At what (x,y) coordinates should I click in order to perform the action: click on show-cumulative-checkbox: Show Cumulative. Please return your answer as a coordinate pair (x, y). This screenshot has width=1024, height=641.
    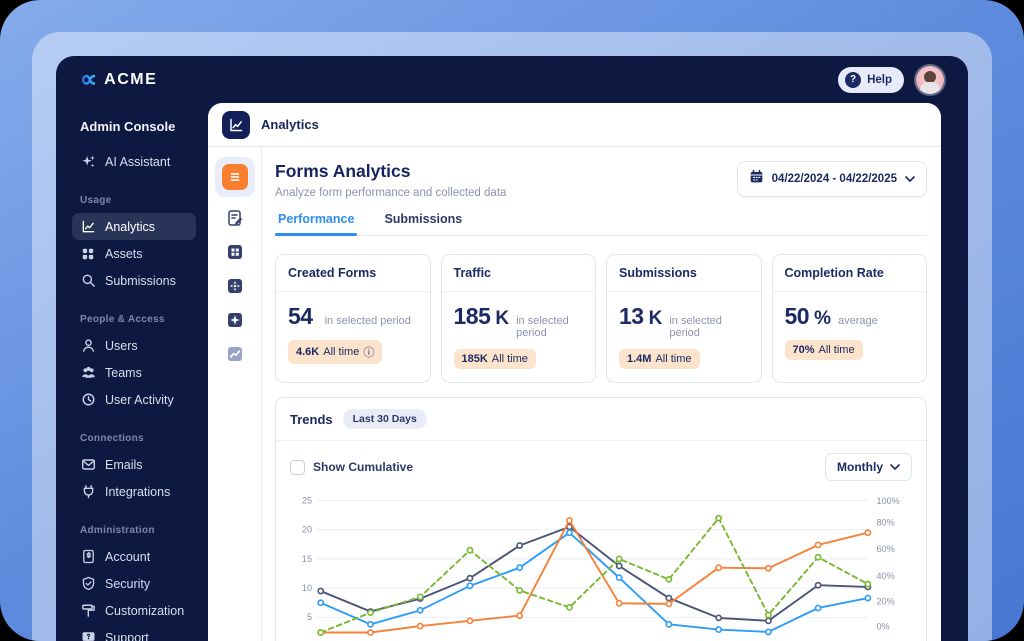
    Looking at the image, I should click on (352, 467).